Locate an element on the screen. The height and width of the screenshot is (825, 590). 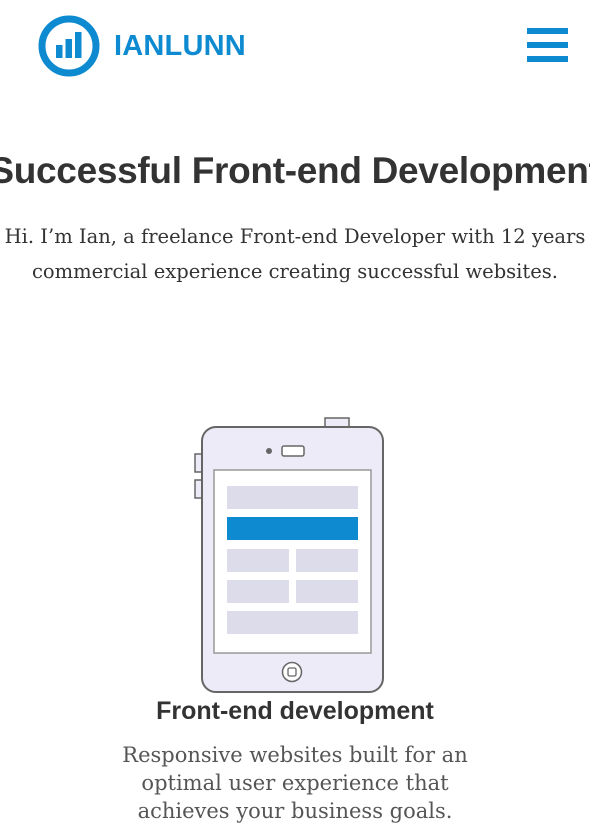
bar-chart-circle-icon is located at coordinates (69, 46).